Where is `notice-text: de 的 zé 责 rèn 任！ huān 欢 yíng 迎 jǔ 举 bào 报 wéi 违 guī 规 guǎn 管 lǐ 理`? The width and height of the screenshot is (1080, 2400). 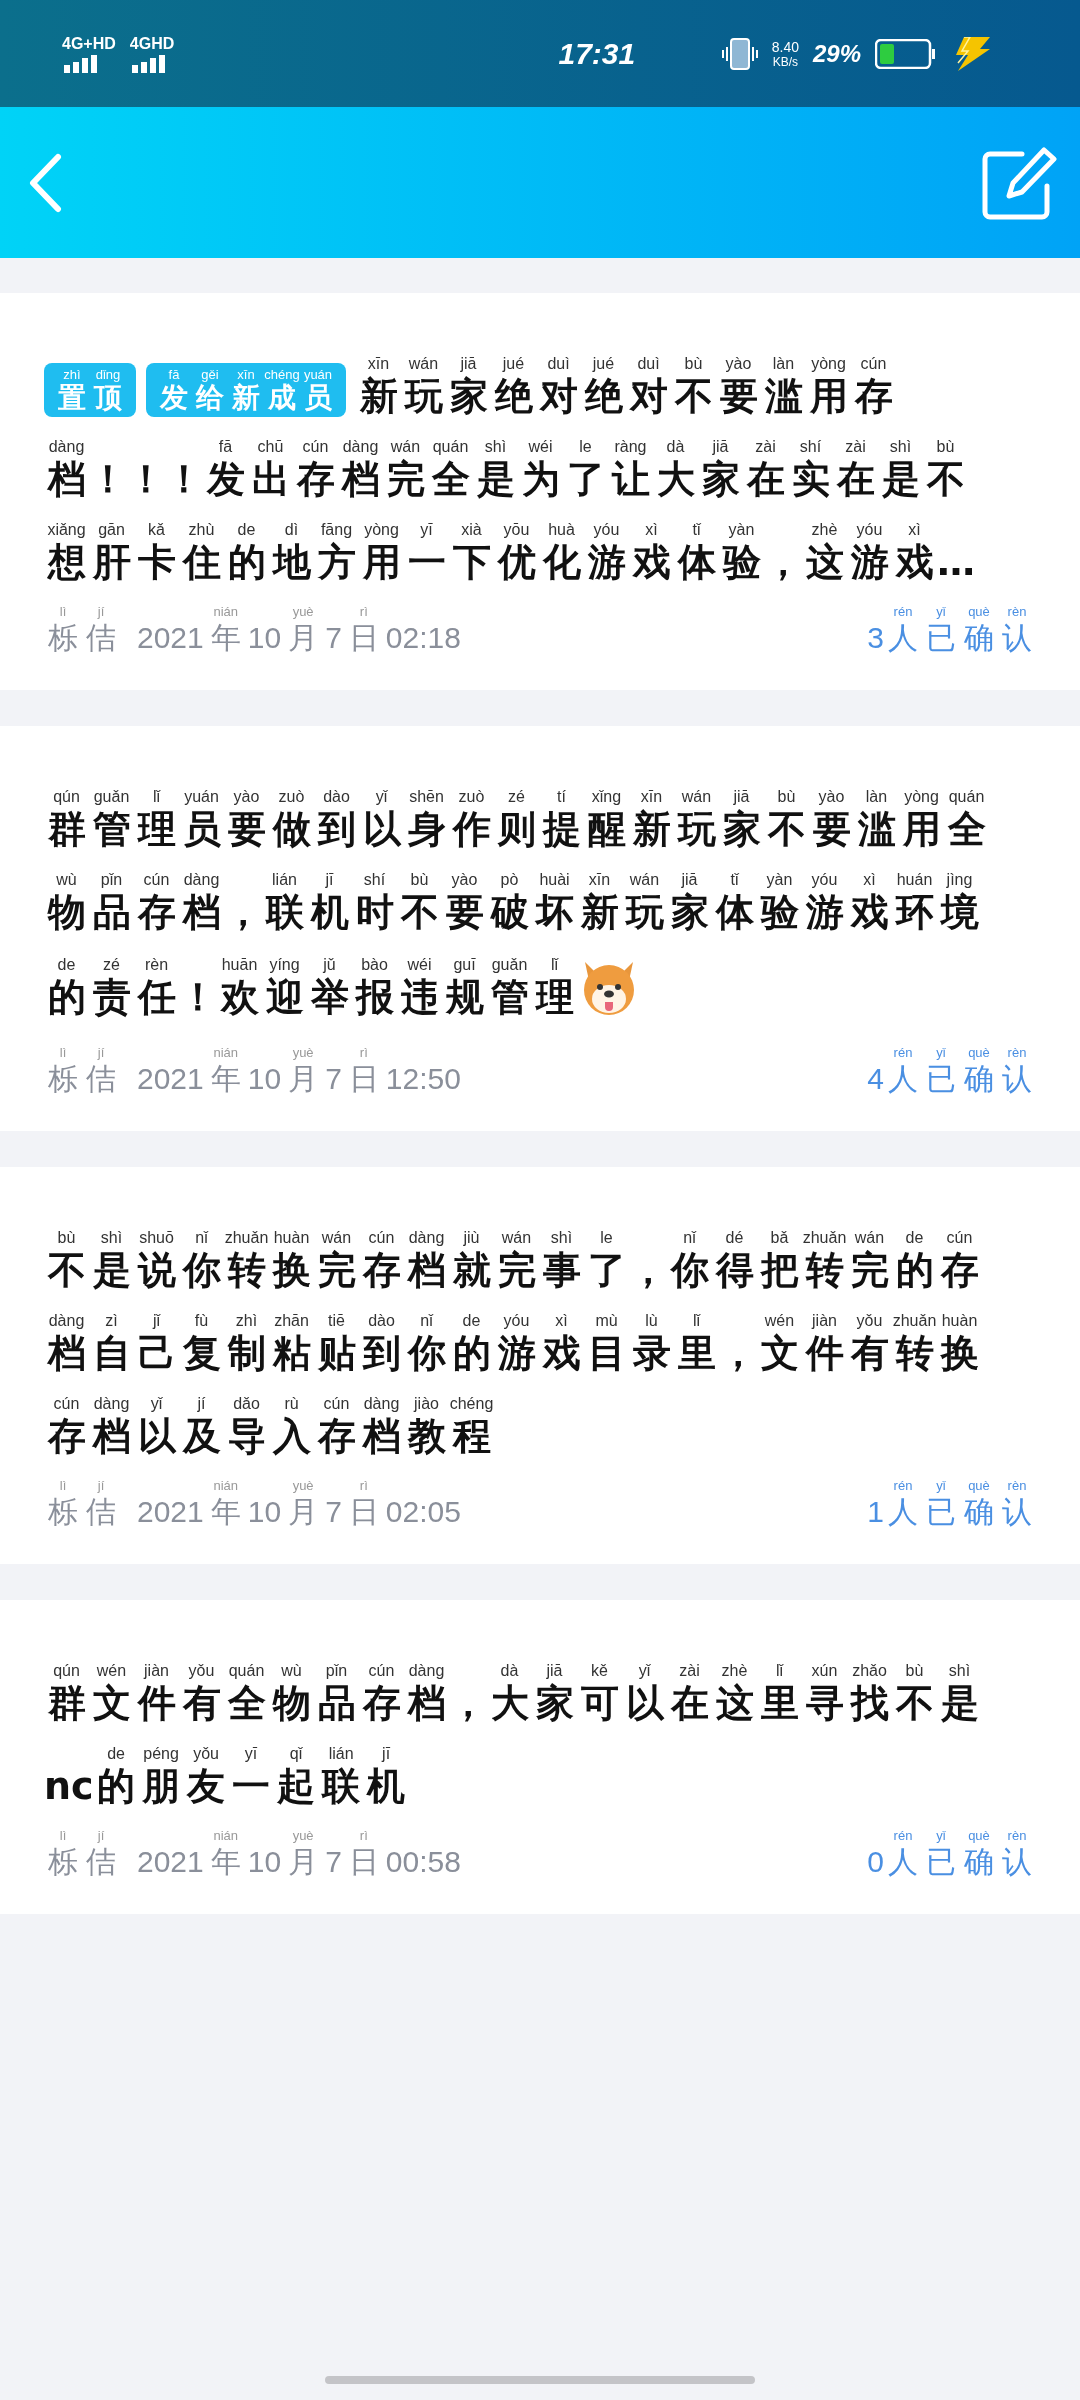
notice-text: de 的 zé 责 rèn 任！ huān 欢 yíng 迎 jǔ 举 bào 报 wéi 违 guī 规 guǎn 管 lǐ 理 is located at coordinates (310, 988).